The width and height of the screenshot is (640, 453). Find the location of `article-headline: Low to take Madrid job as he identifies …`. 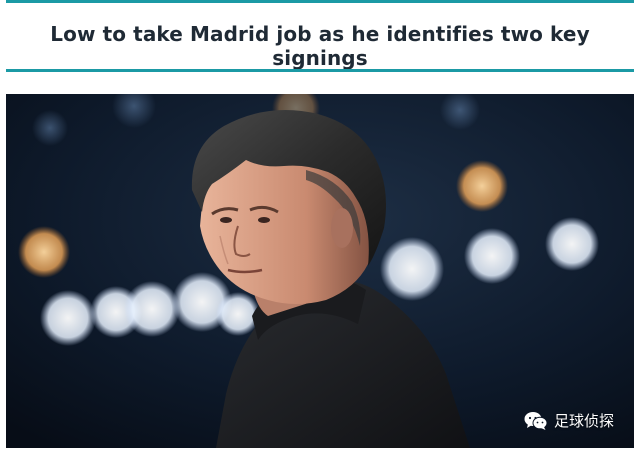

article-headline: Low to take Madrid job as he identifies … is located at coordinates (320, 46).